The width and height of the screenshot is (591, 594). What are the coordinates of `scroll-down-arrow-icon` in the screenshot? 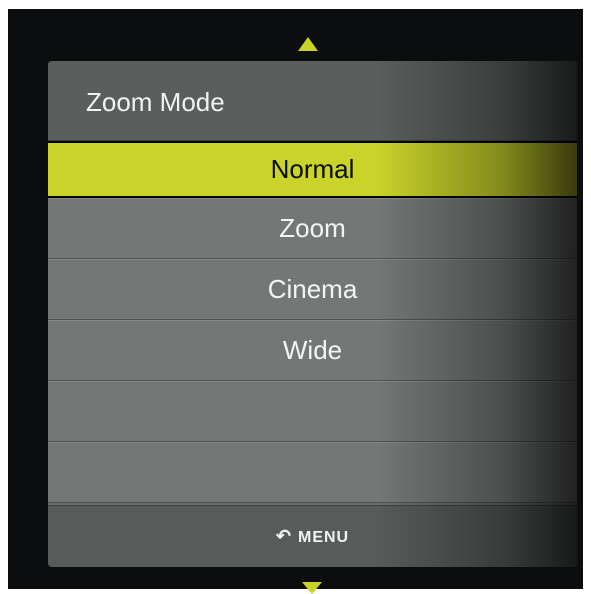 It's located at (312, 588).